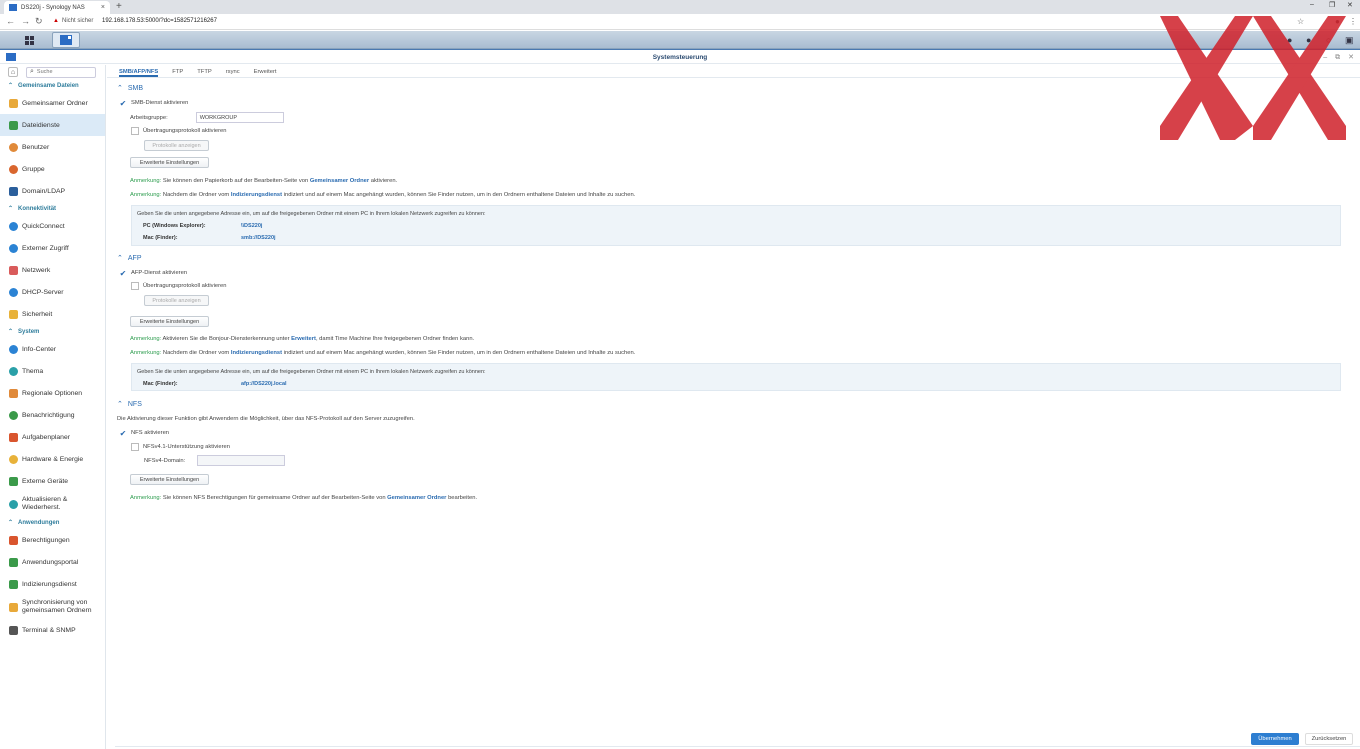  I want to click on workgroup-input: WORKGROUP, so click(239, 117).